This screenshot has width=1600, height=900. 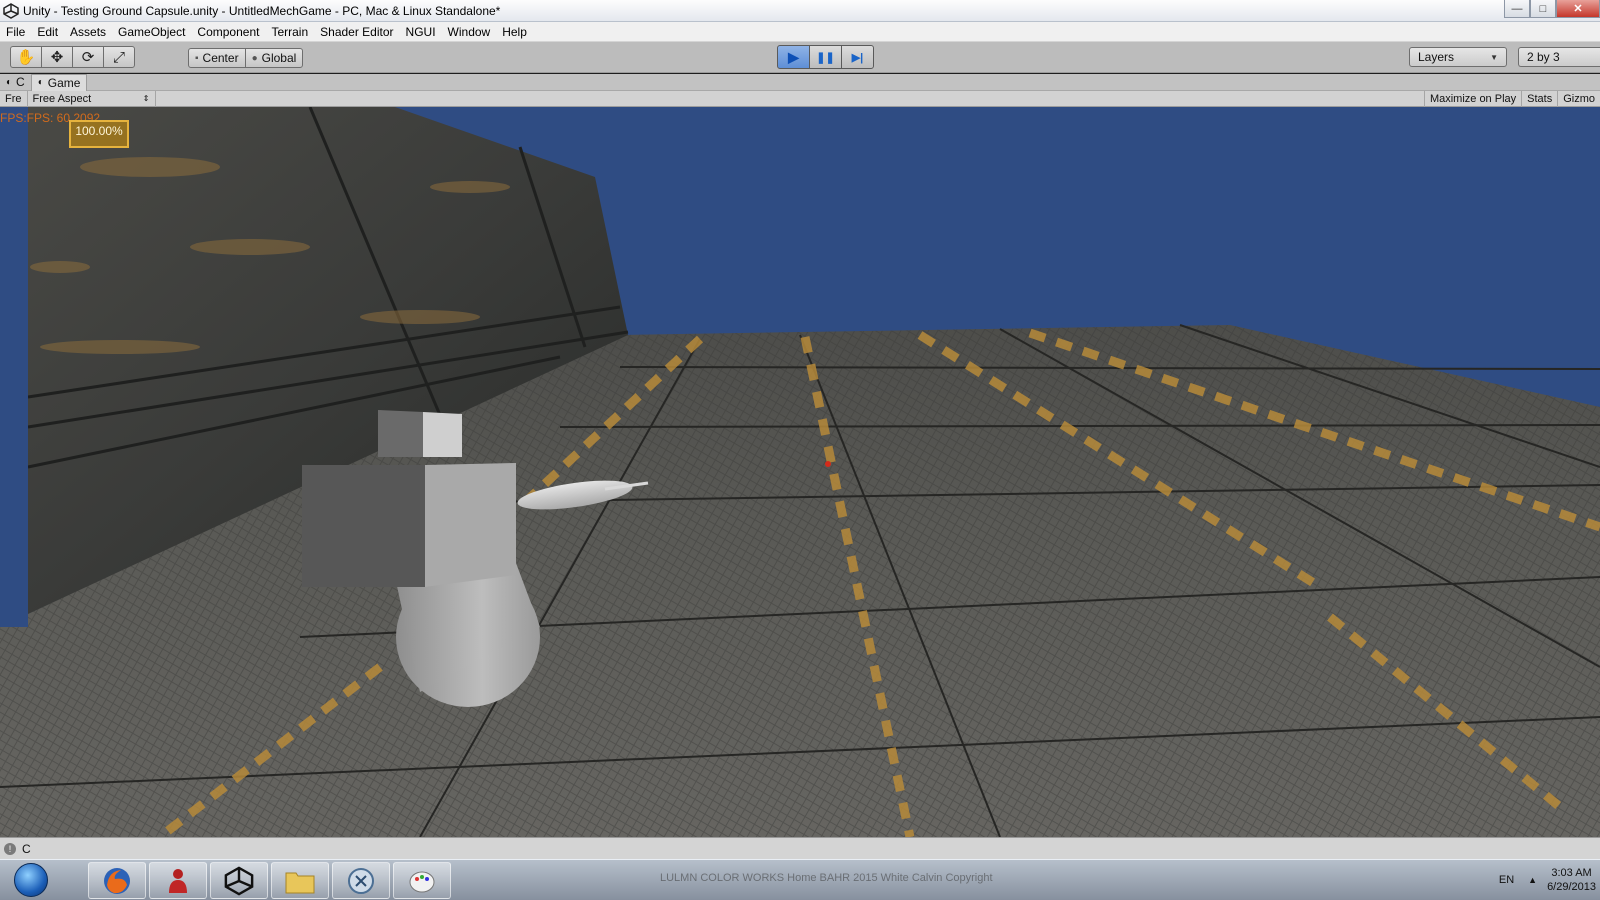 What do you see at coordinates (1543, 57) in the screenshot?
I see `layout-label: 2 by 3` at bounding box center [1543, 57].